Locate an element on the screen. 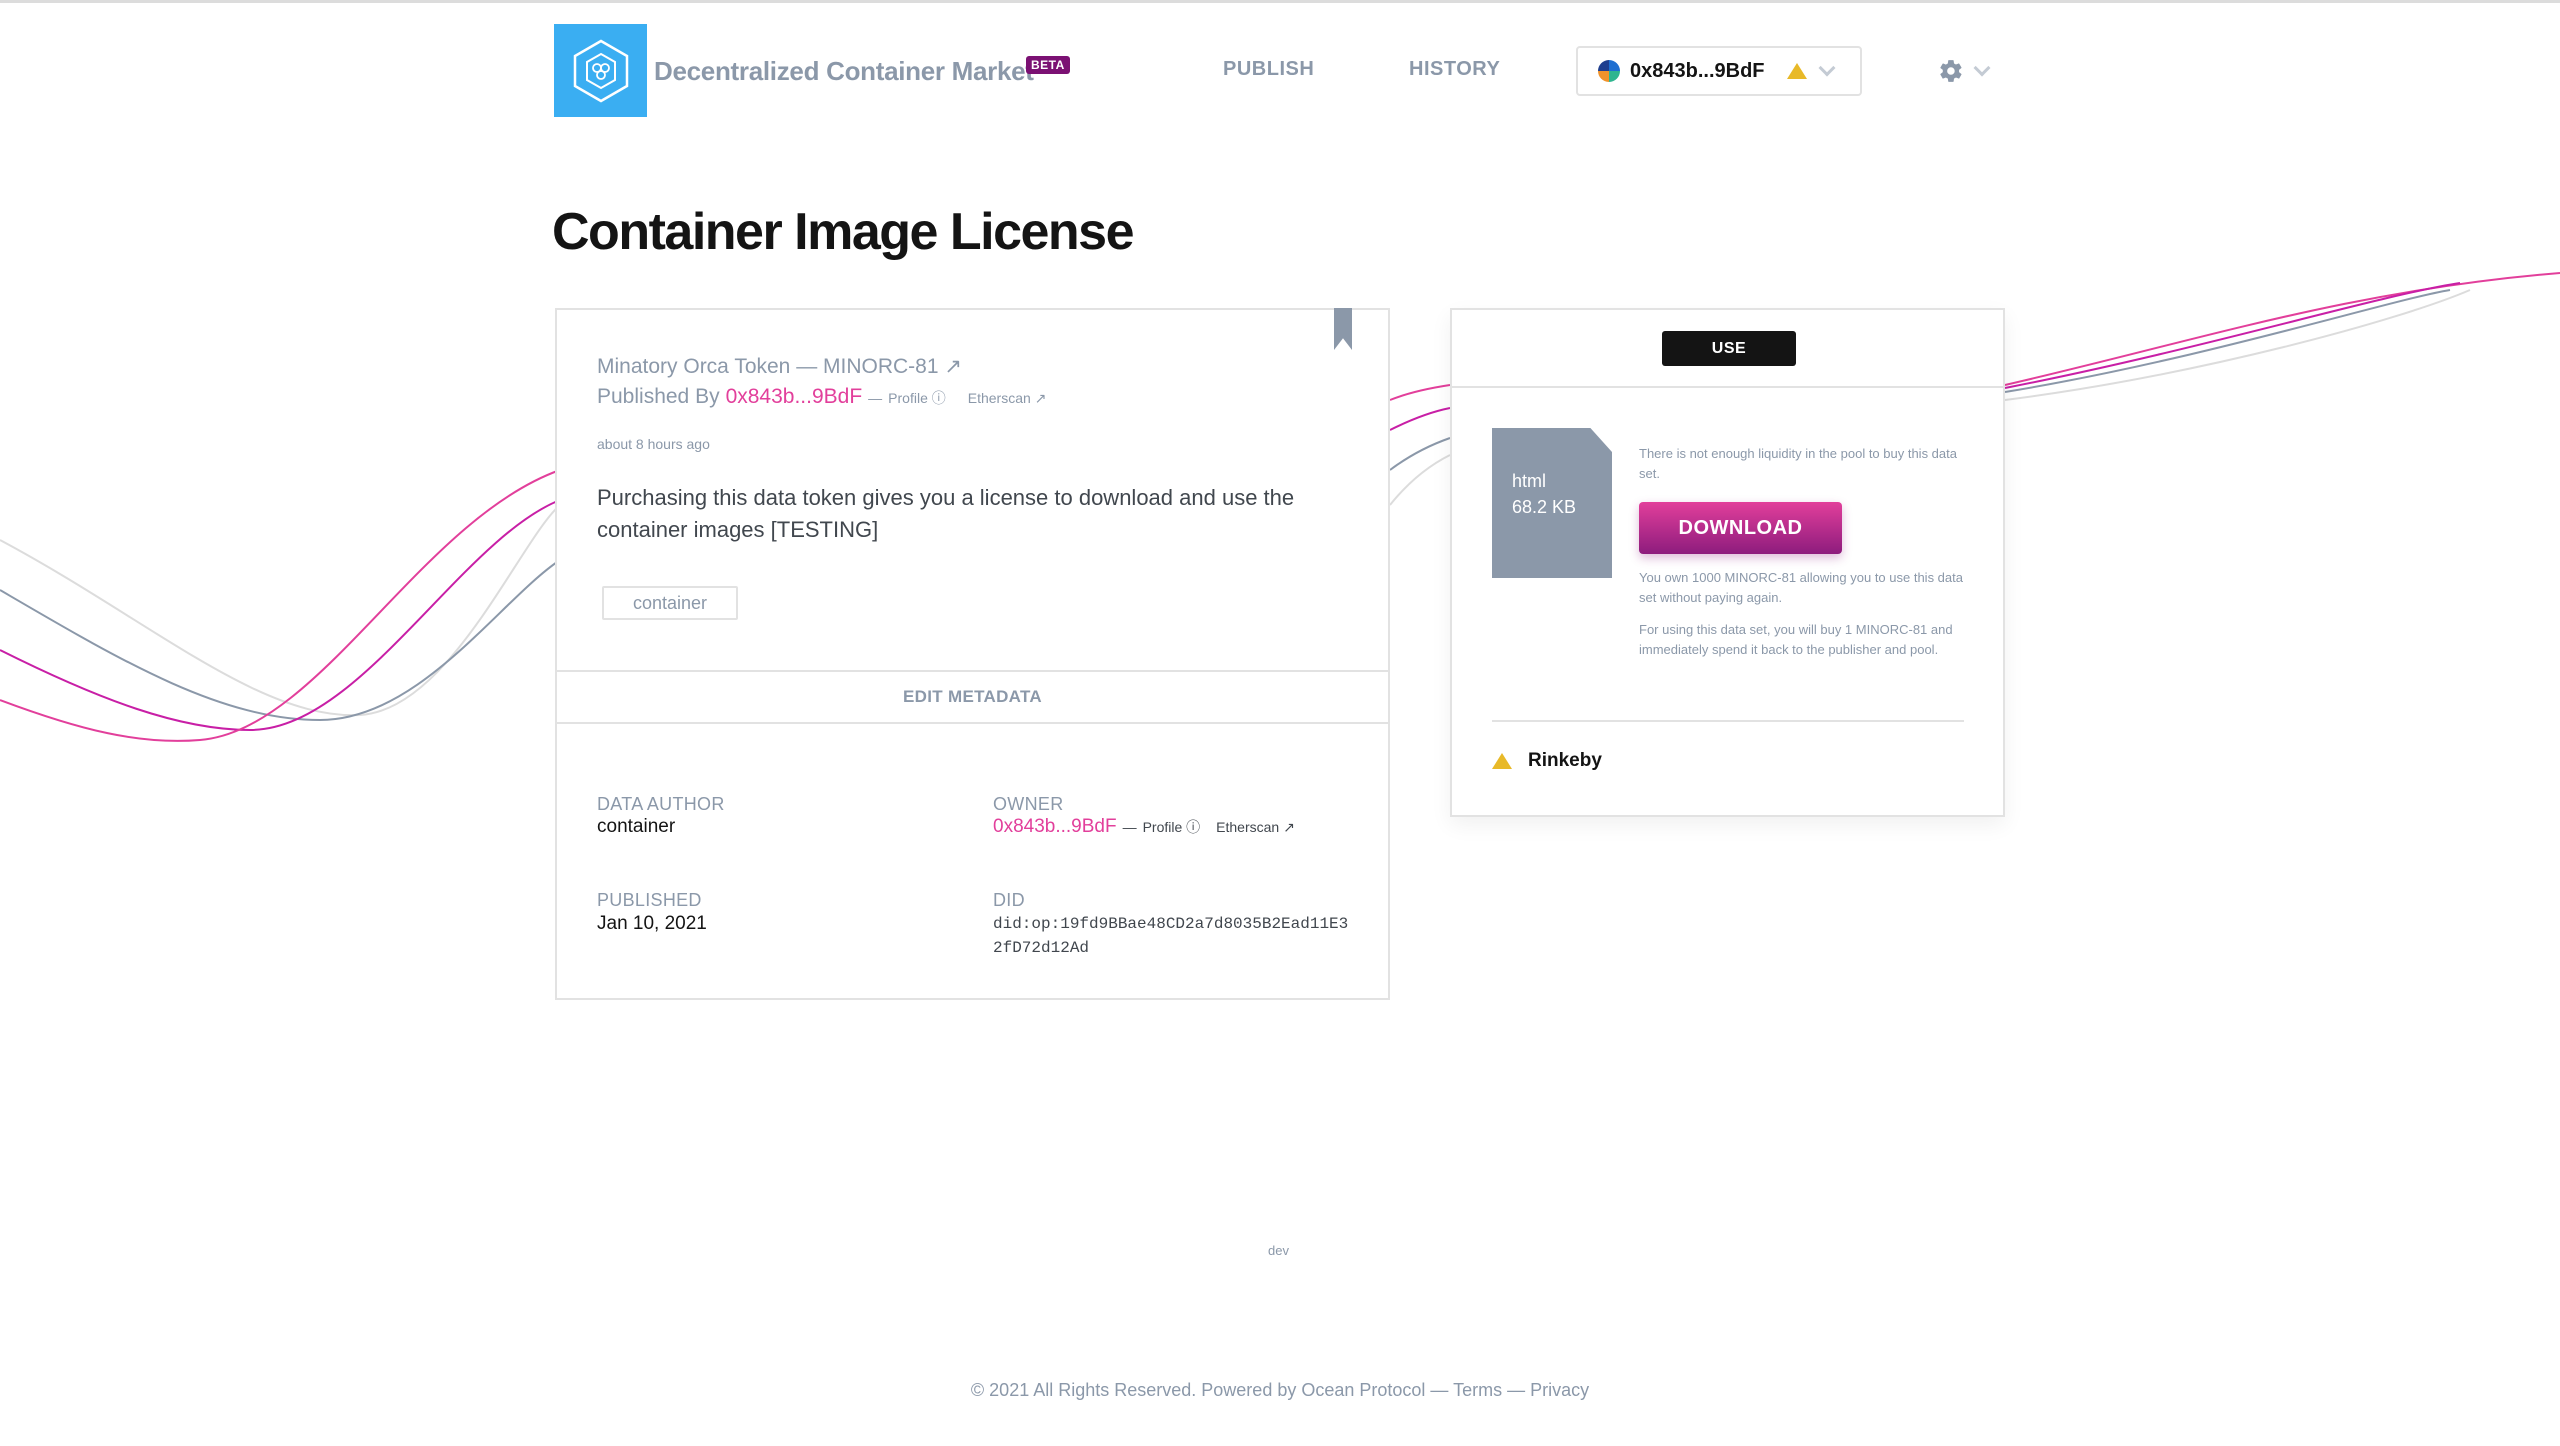 The width and height of the screenshot is (2560, 1446). wallet-button: 0x843b...9BdF is located at coordinates (1719, 71).